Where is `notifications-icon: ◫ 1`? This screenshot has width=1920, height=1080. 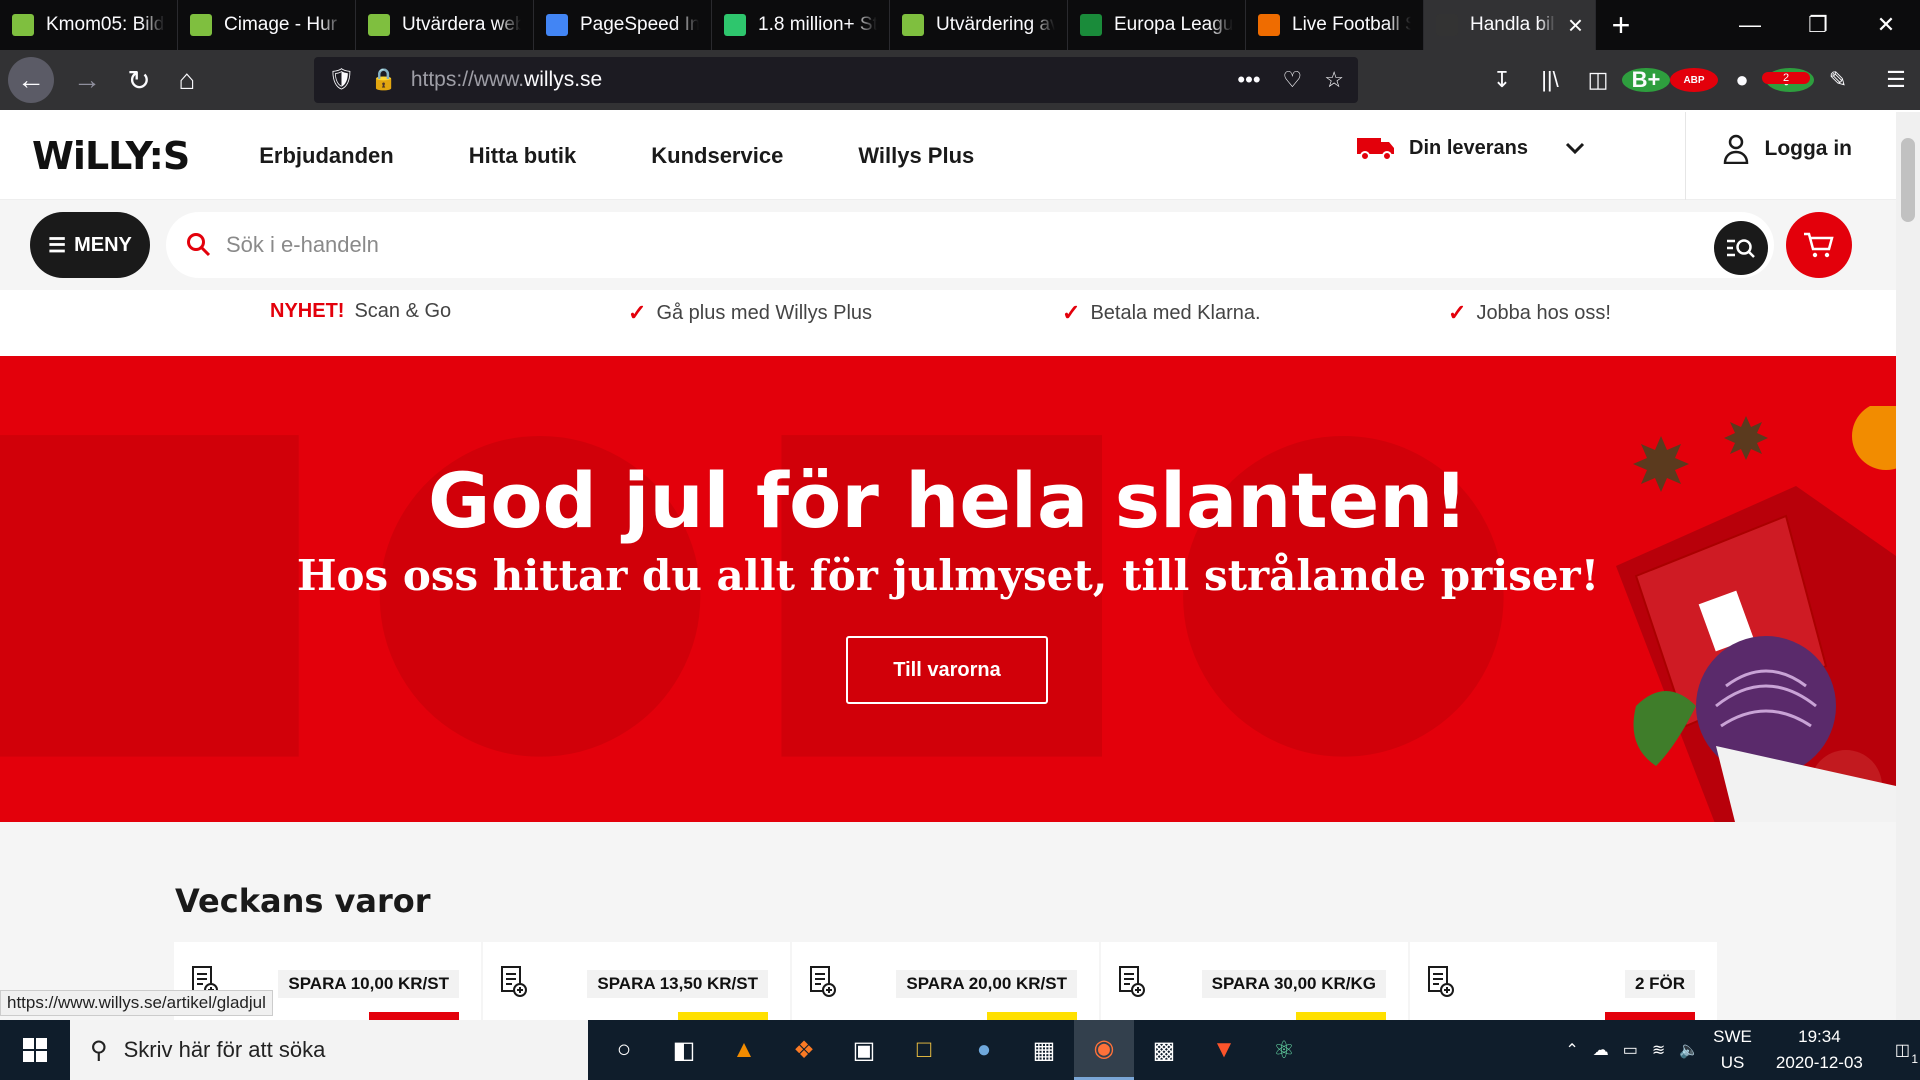 notifications-icon: ◫ 1 is located at coordinates (1906, 1053).